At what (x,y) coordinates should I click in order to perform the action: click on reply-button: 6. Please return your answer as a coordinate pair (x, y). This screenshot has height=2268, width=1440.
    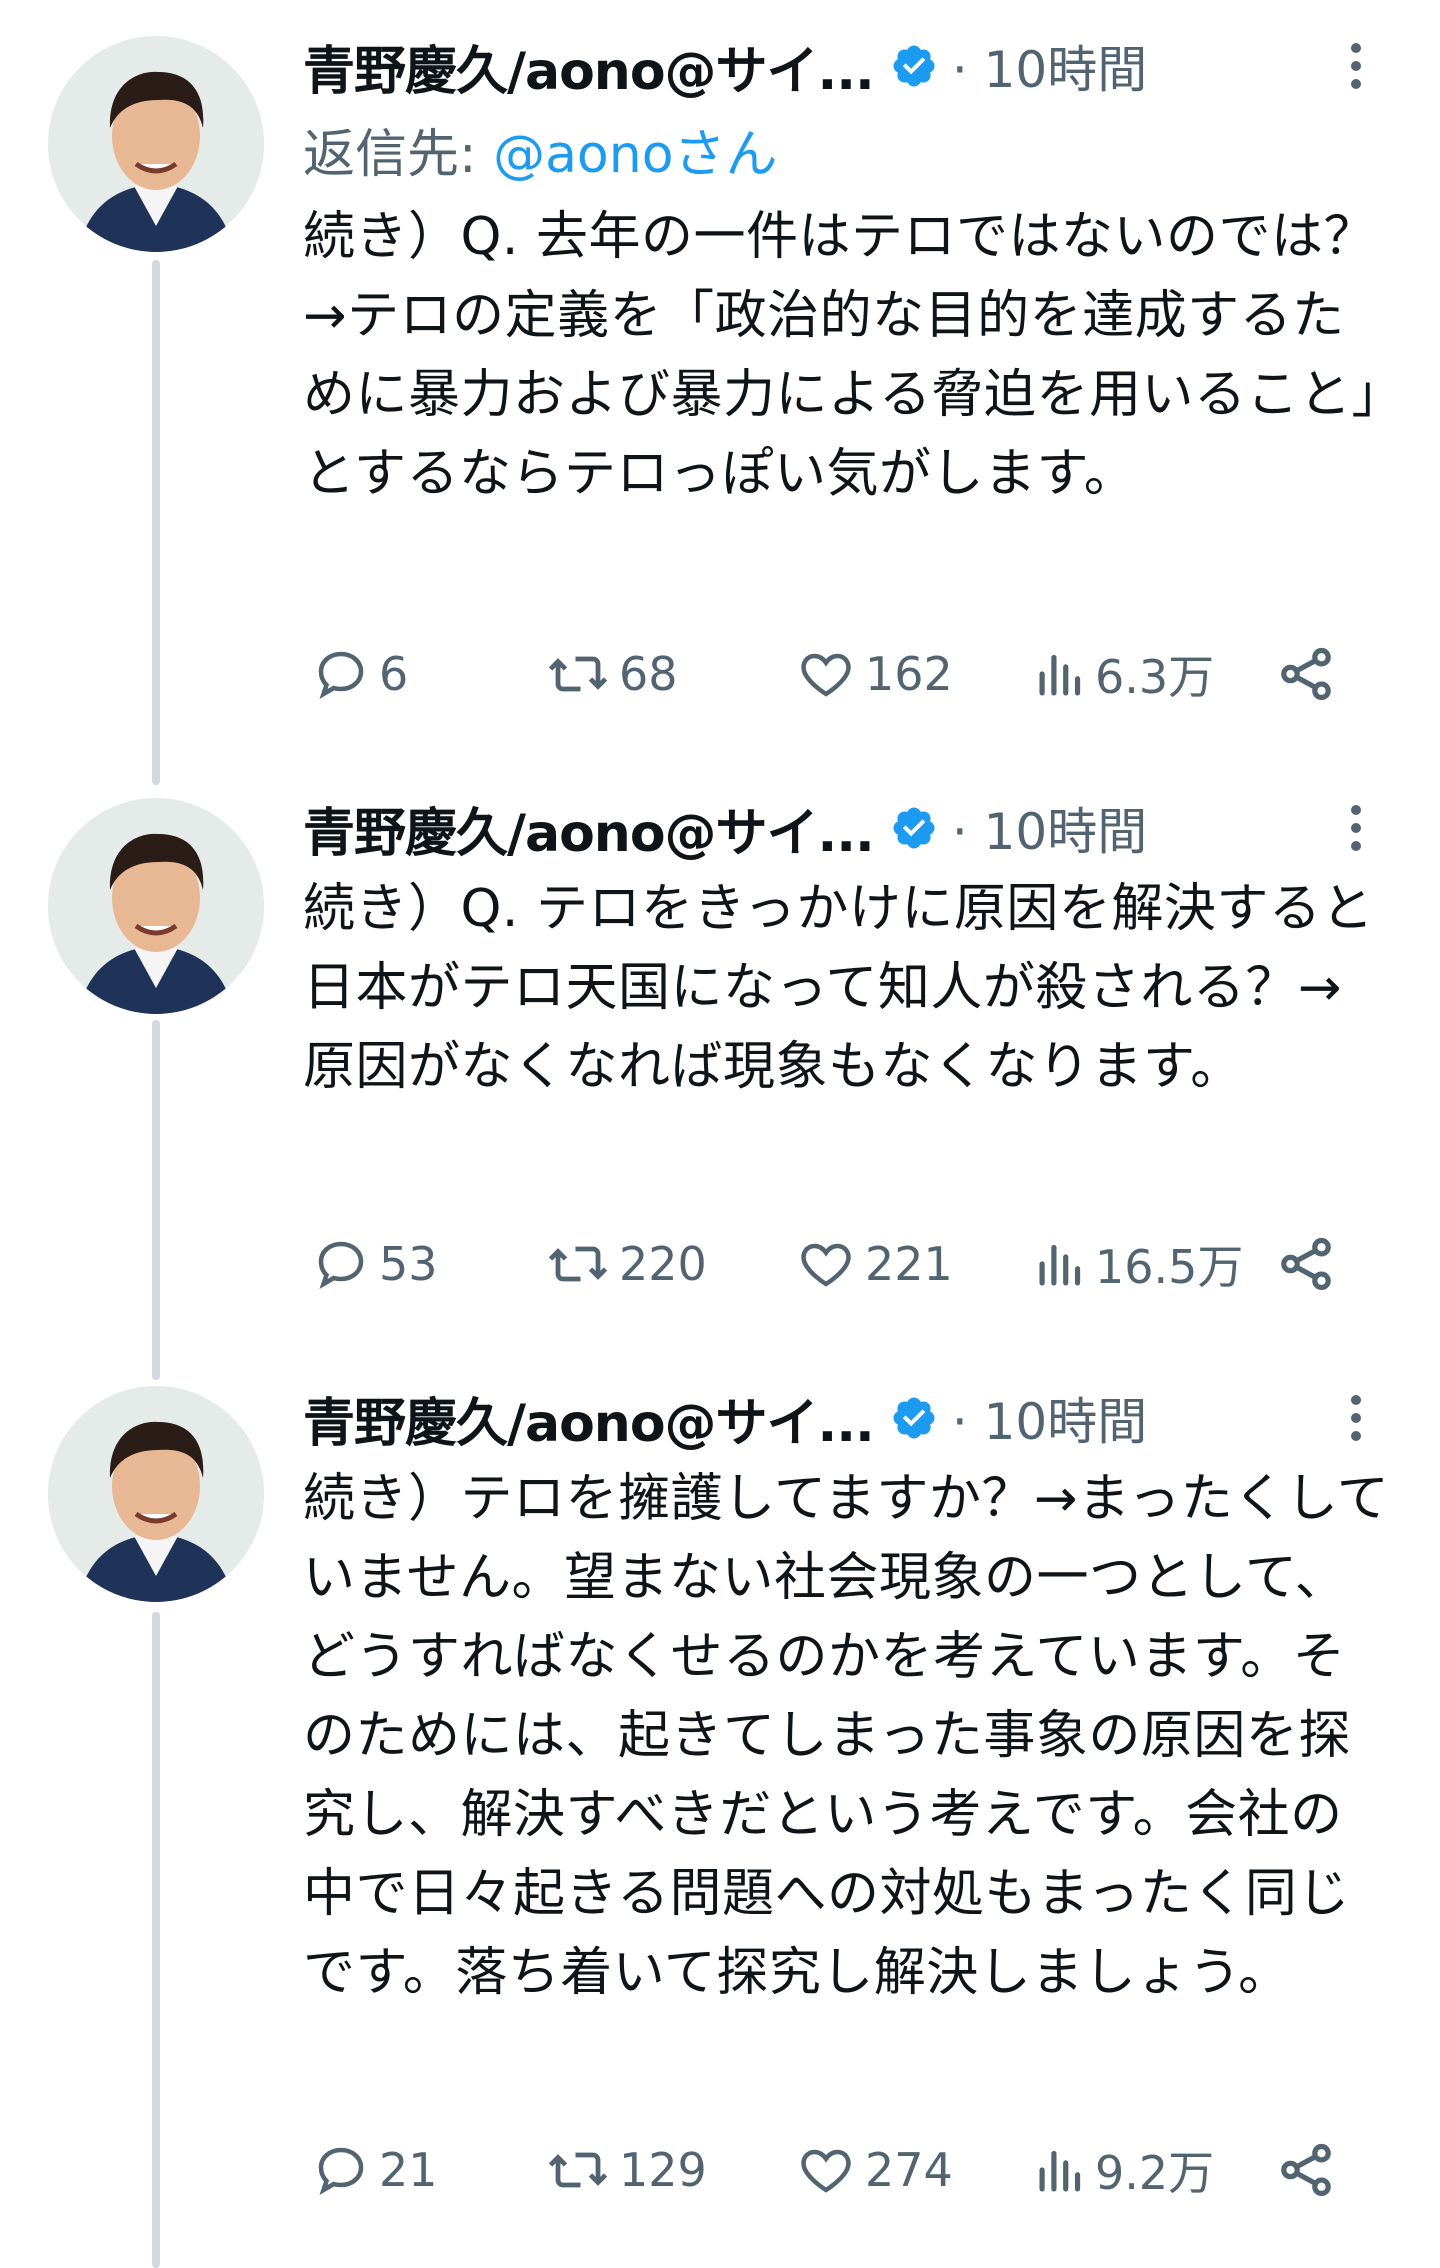
    Looking at the image, I should click on (359, 674).